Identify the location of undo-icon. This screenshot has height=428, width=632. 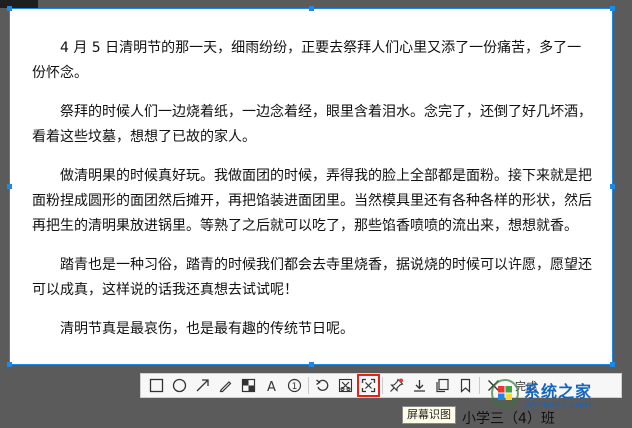
(322, 385).